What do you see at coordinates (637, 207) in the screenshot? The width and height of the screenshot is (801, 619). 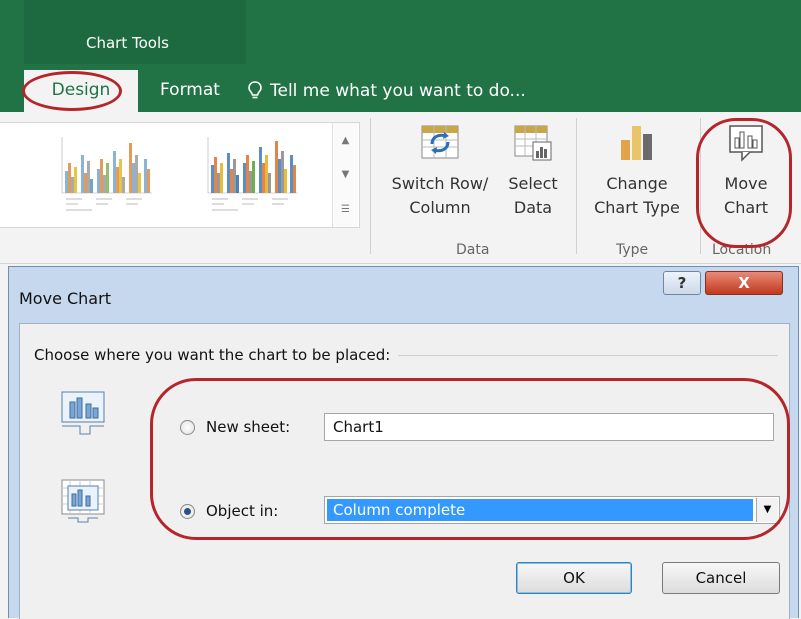 I see `change-chart-type-label-2: Chart Type` at bounding box center [637, 207].